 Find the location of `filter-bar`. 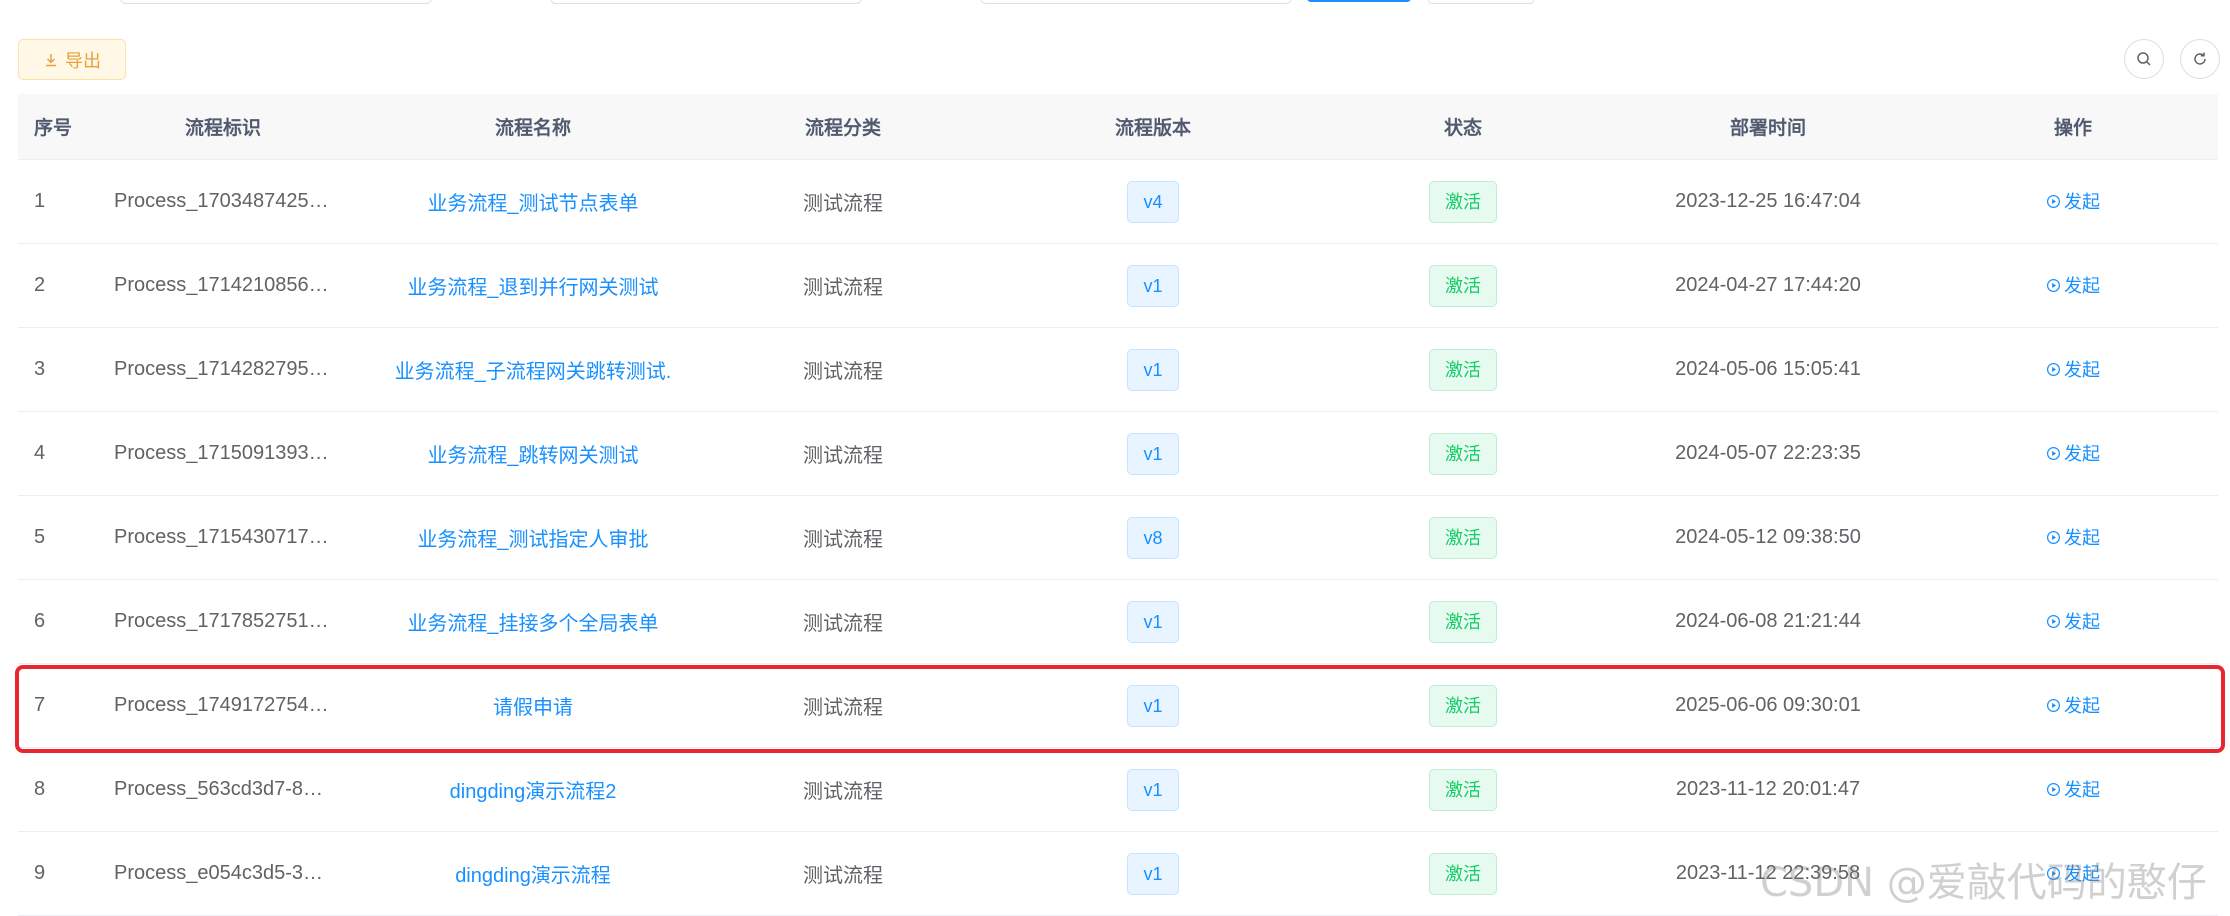

filter-bar is located at coordinates (1115, 3).